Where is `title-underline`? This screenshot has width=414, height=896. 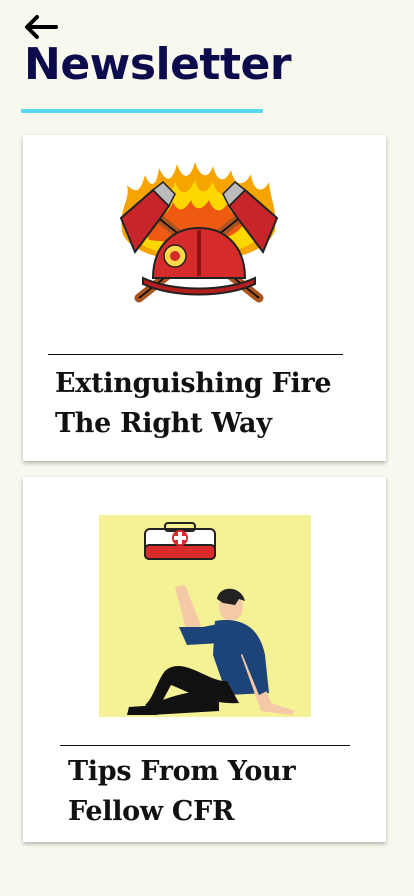 title-underline is located at coordinates (142, 111).